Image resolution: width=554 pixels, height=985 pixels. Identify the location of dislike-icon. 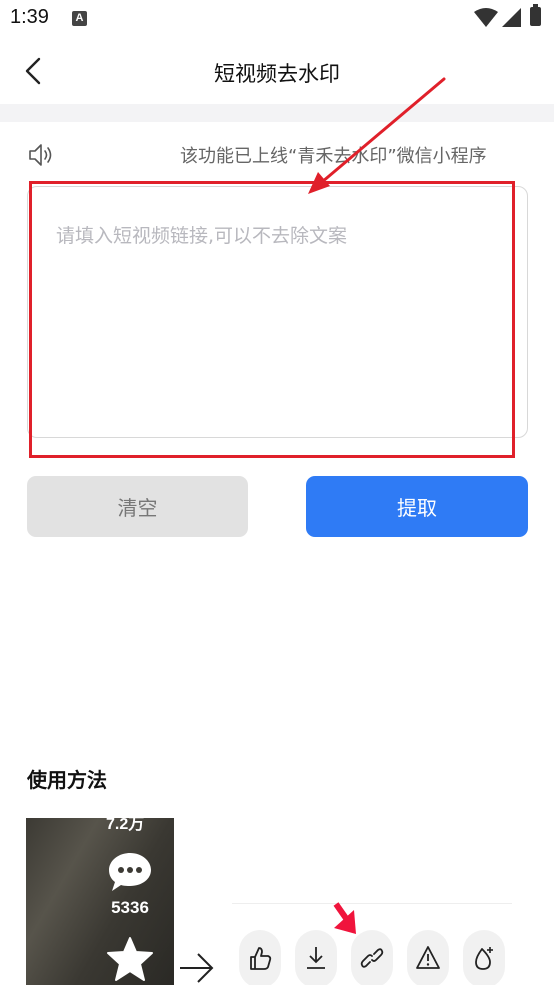
(484, 958).